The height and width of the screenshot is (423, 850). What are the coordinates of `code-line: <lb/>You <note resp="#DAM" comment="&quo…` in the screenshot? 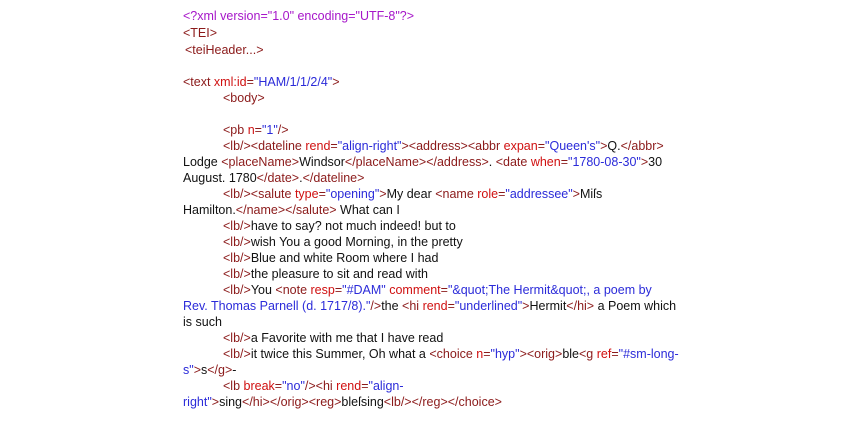 It's located at (437, 290).